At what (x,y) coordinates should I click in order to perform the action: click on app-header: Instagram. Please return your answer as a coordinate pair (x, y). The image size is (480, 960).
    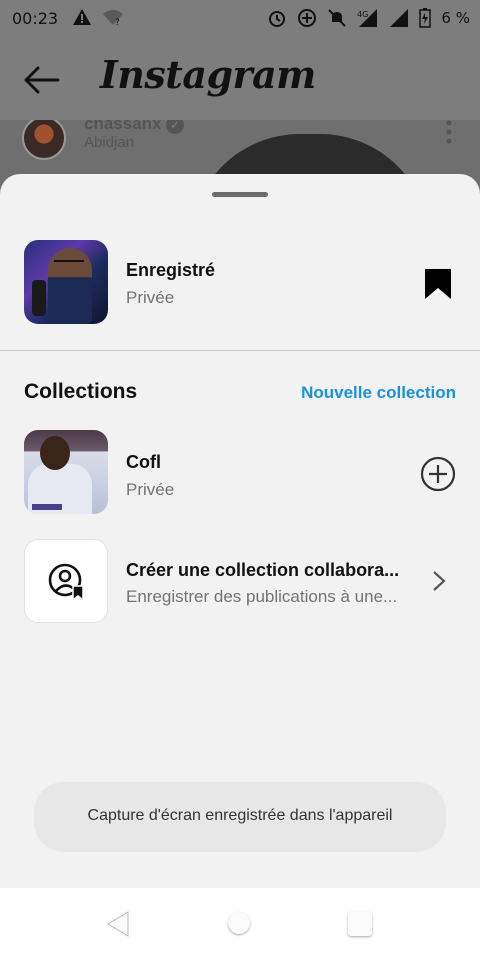
    Looking at the image, I should click on (240, 79).